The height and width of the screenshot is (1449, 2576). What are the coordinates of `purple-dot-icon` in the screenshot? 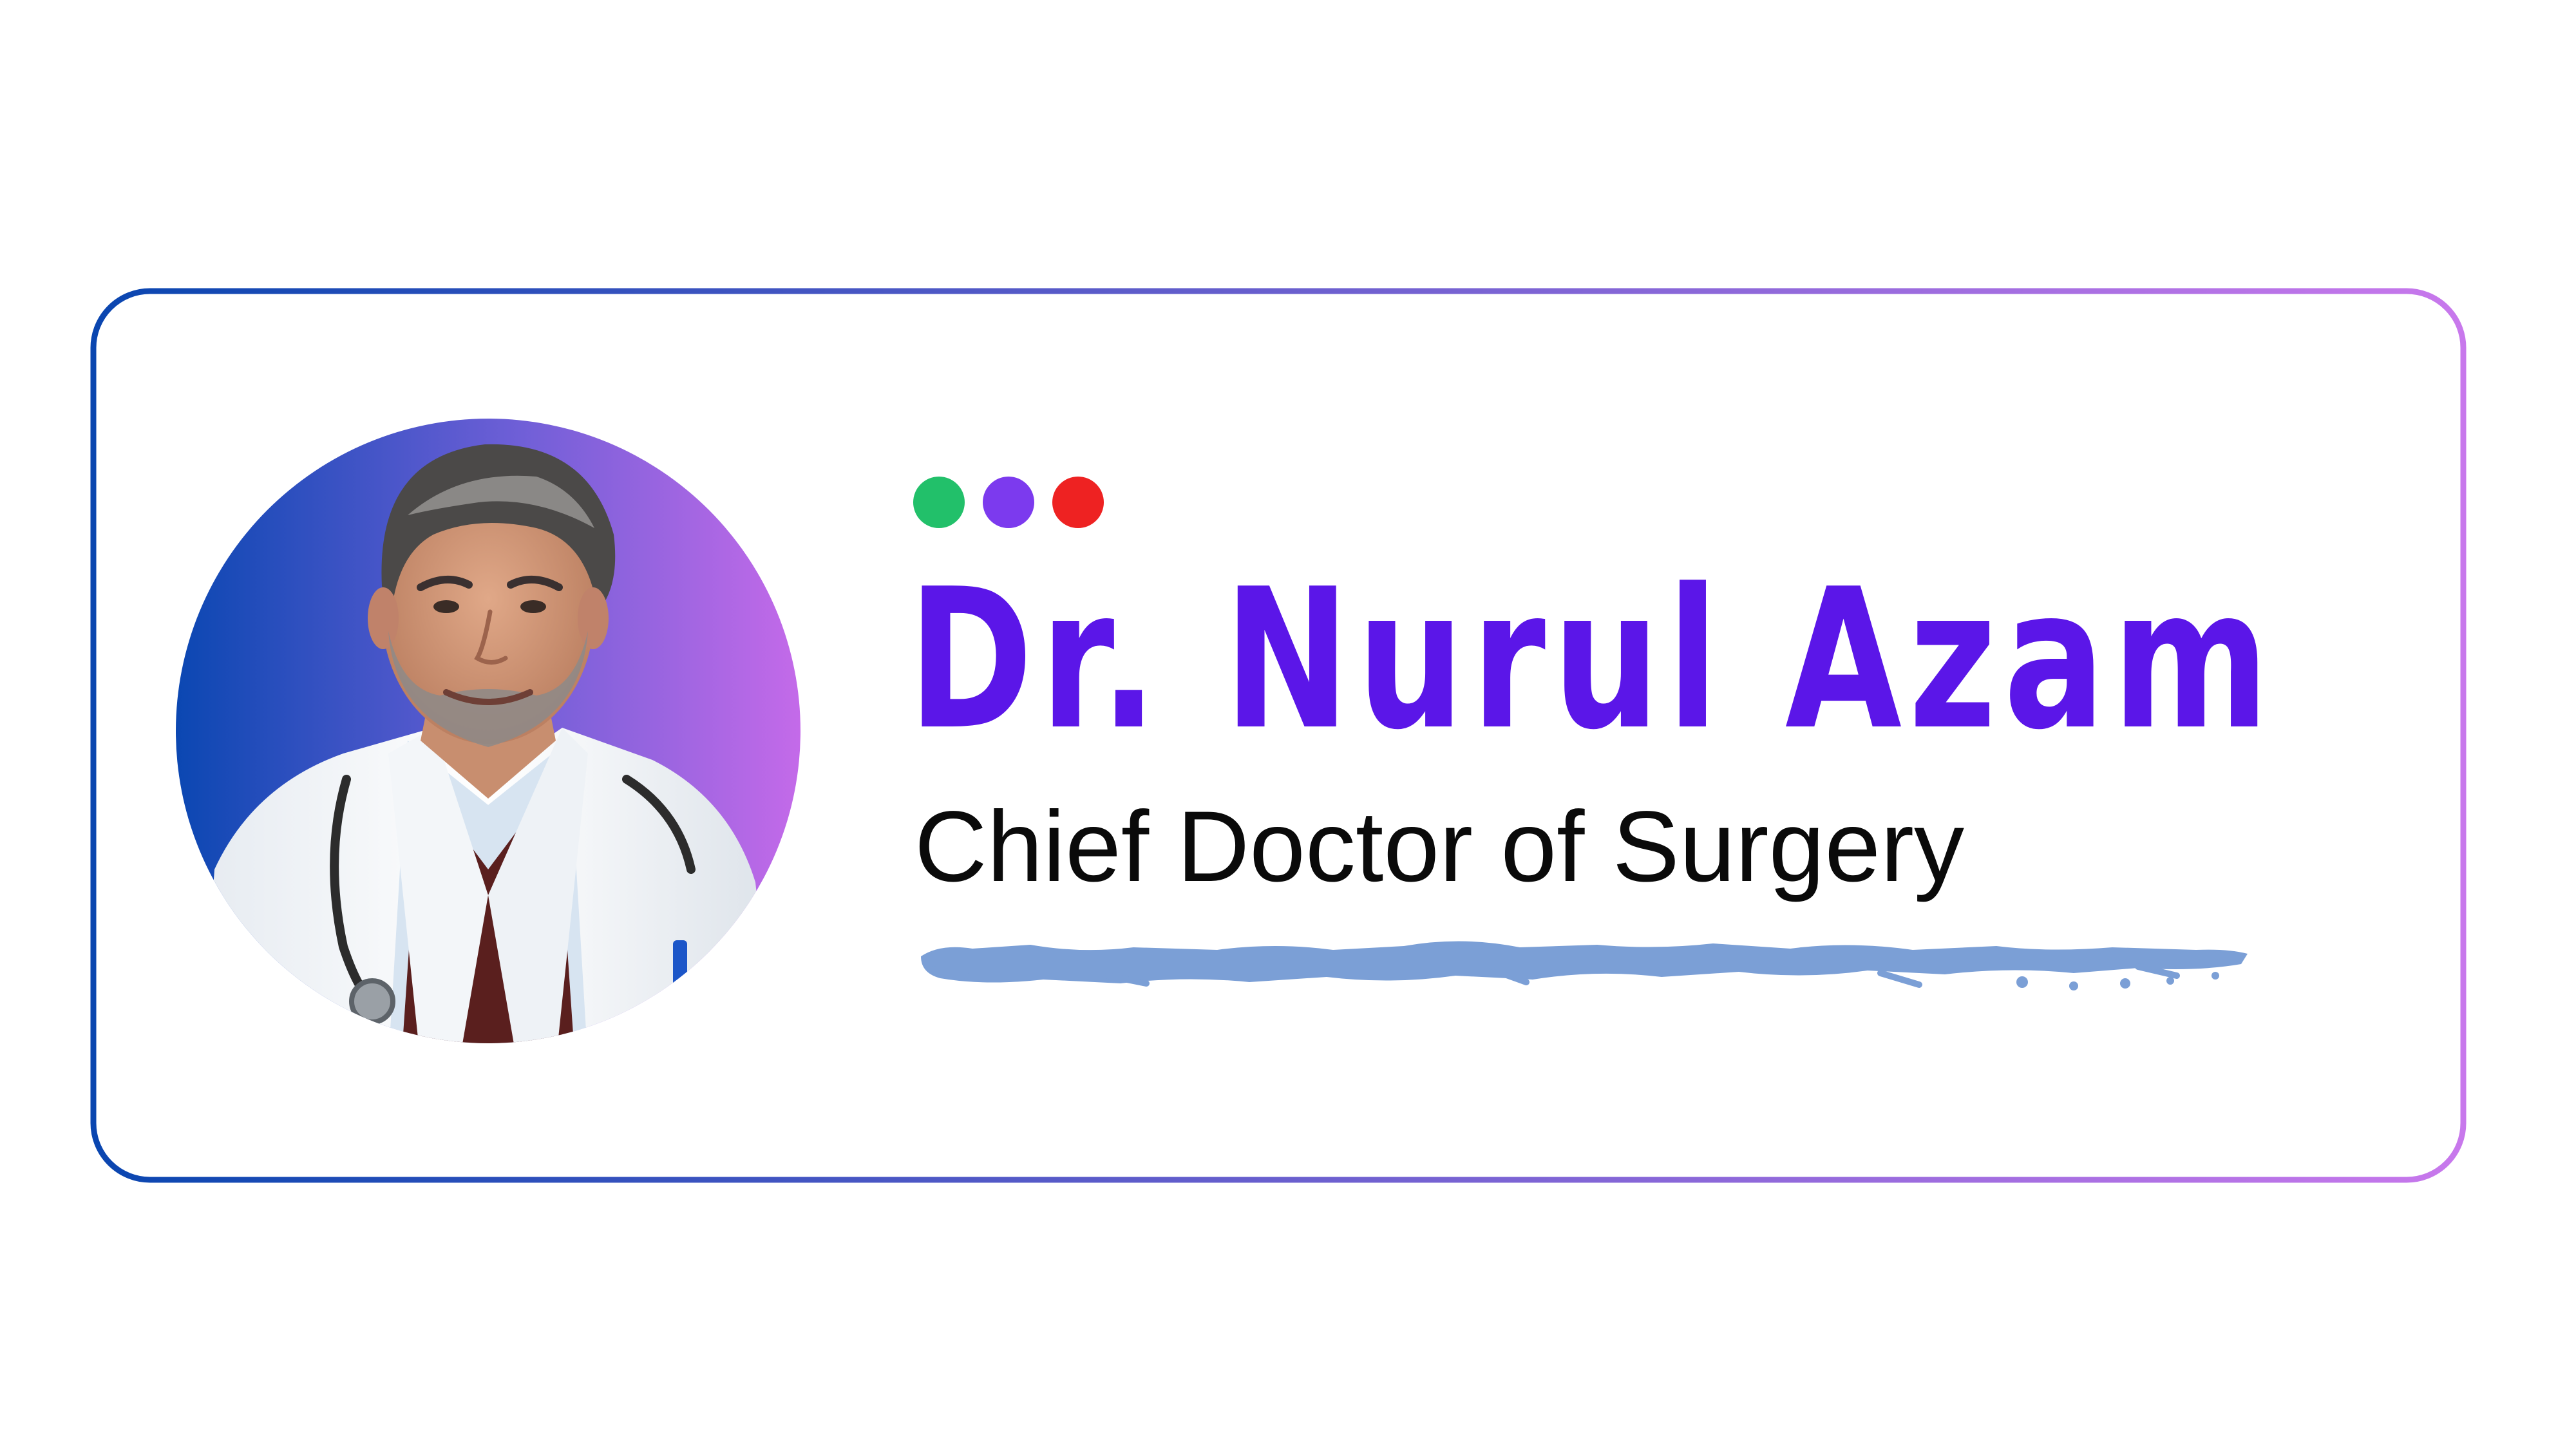 It's located at (1008, 502).